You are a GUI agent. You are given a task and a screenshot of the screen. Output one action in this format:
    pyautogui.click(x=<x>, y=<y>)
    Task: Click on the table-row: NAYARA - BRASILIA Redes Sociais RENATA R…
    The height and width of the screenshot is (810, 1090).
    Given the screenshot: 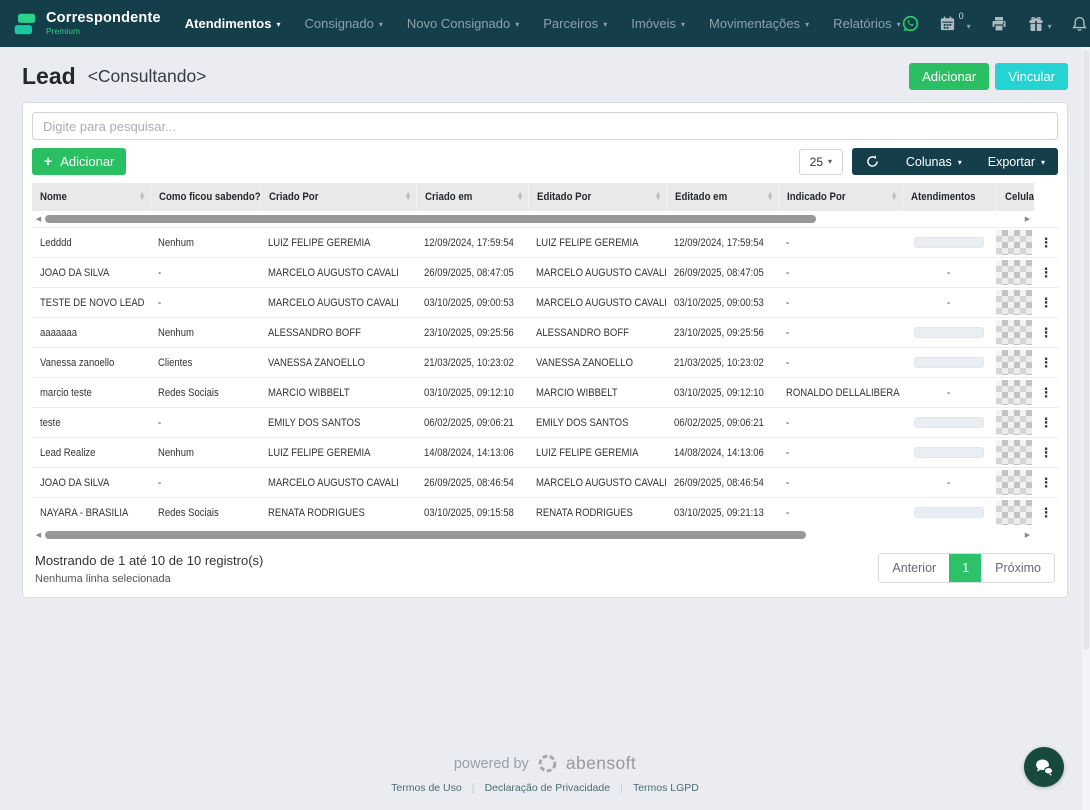 What is the action you would take?
    pyautogui.click(x=545, y=512)
    